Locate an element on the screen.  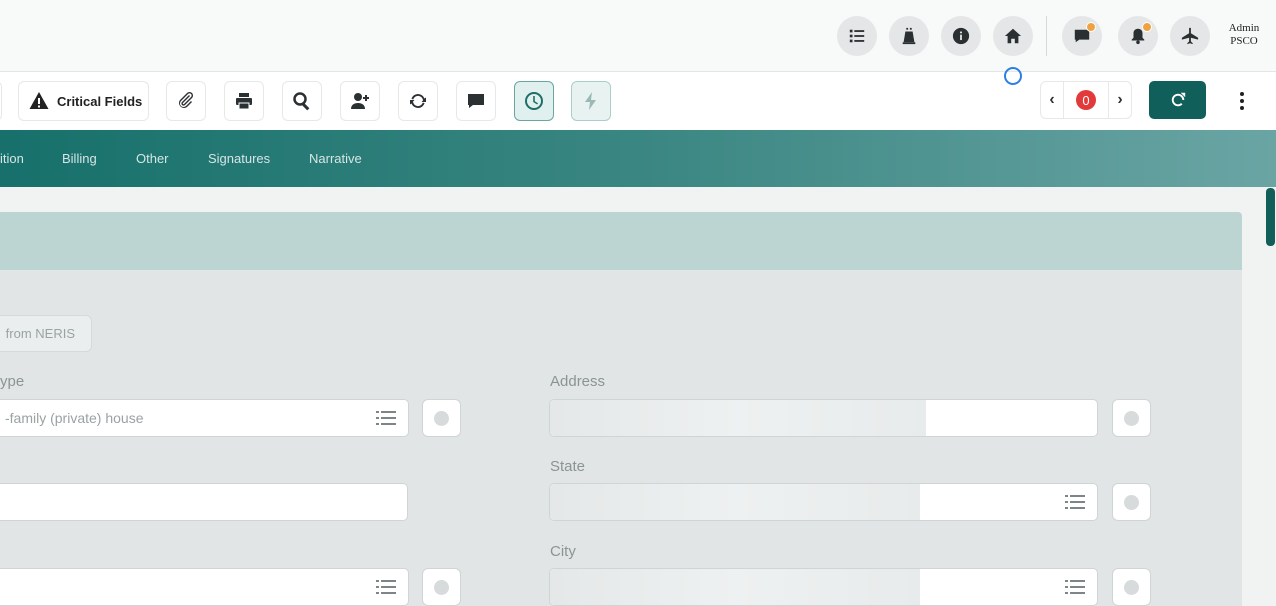
toolbar-button-partial is located at coordinates (1, 101).